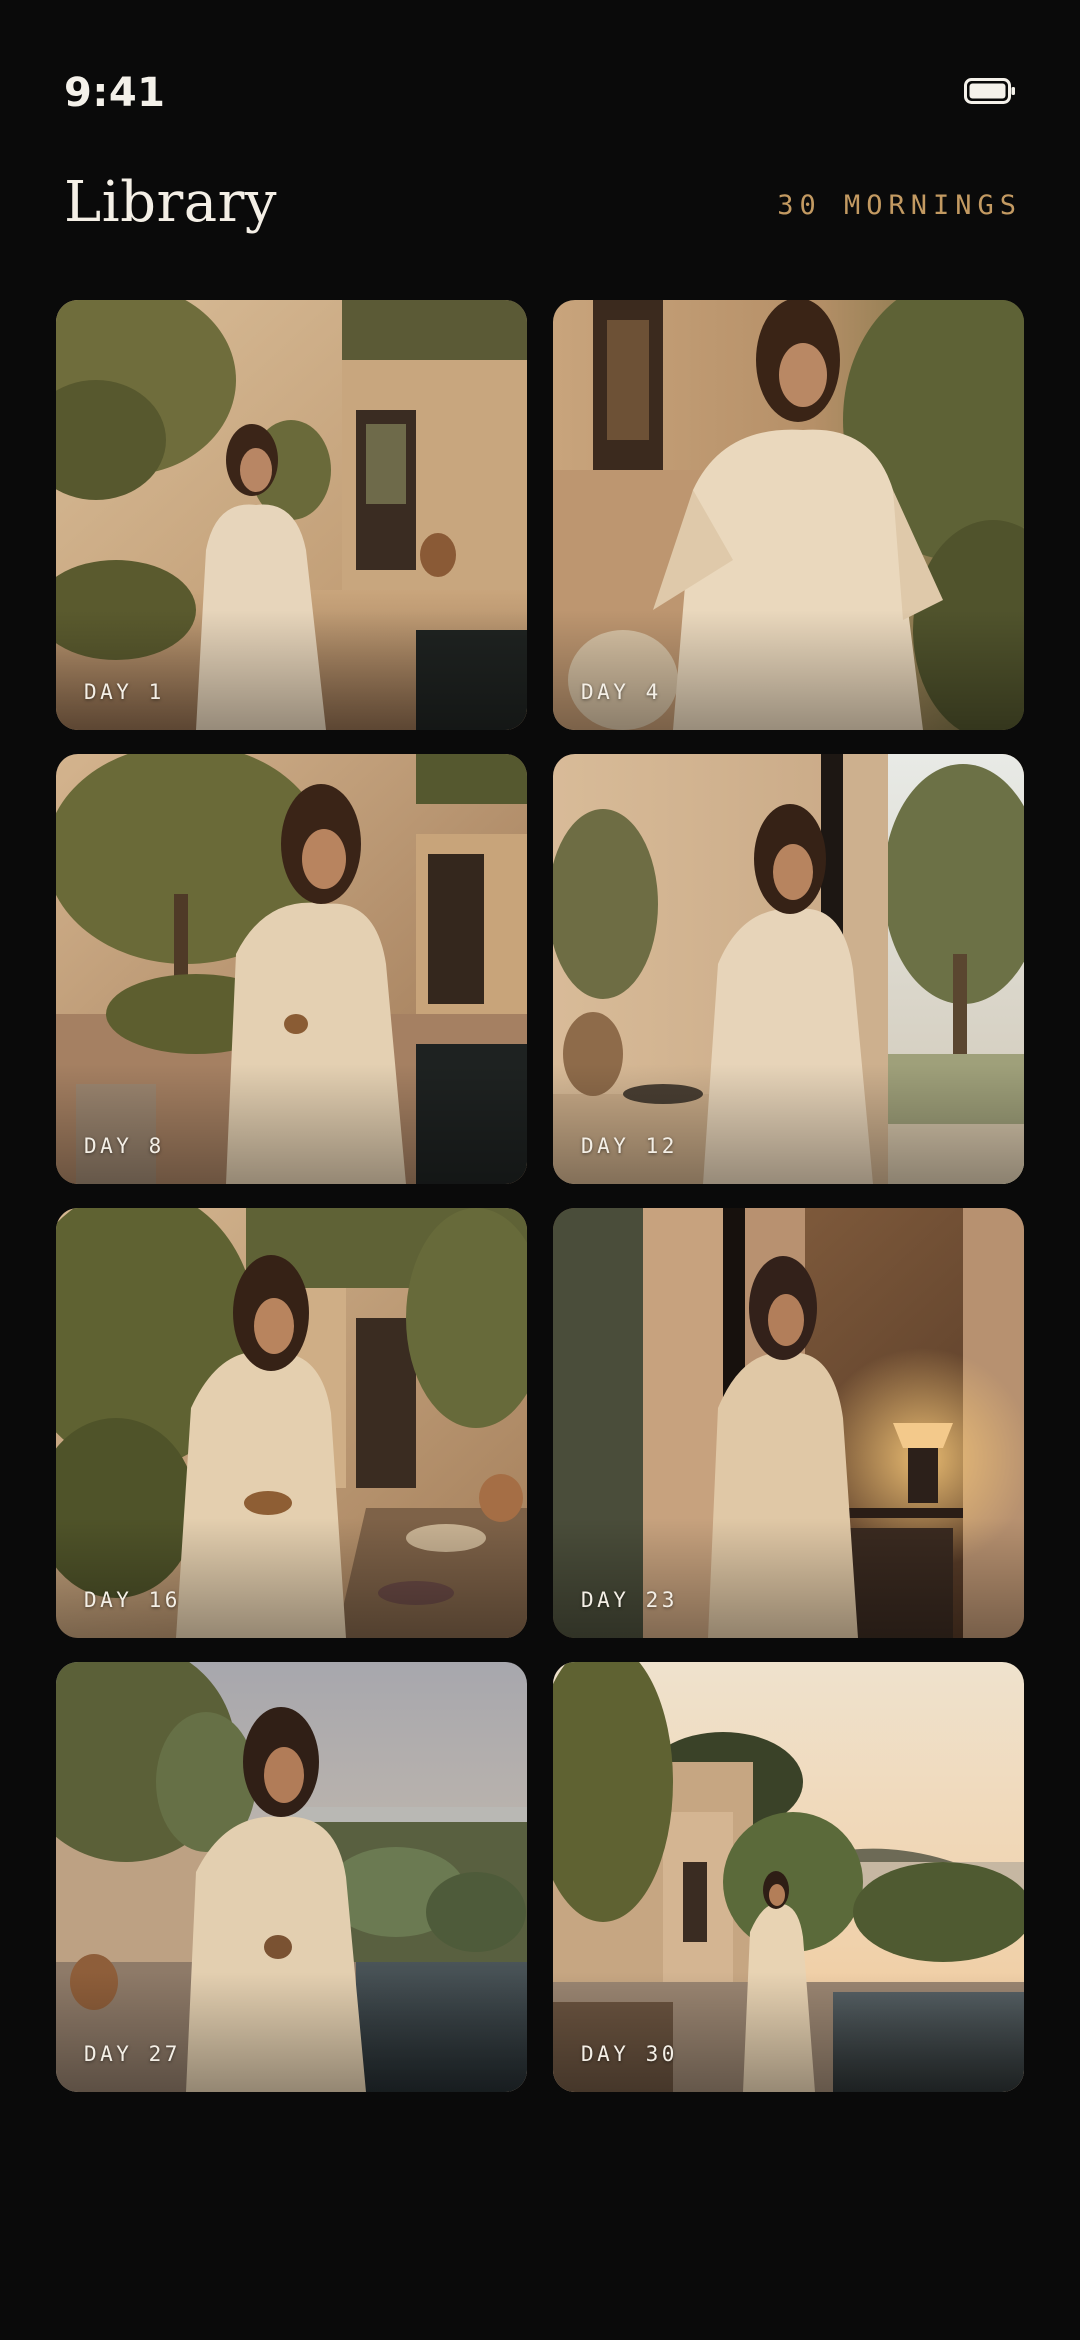 This screenshot has height=2340, width=1080. I want to click on tile-label: DAY 8, so click(124, 1146).